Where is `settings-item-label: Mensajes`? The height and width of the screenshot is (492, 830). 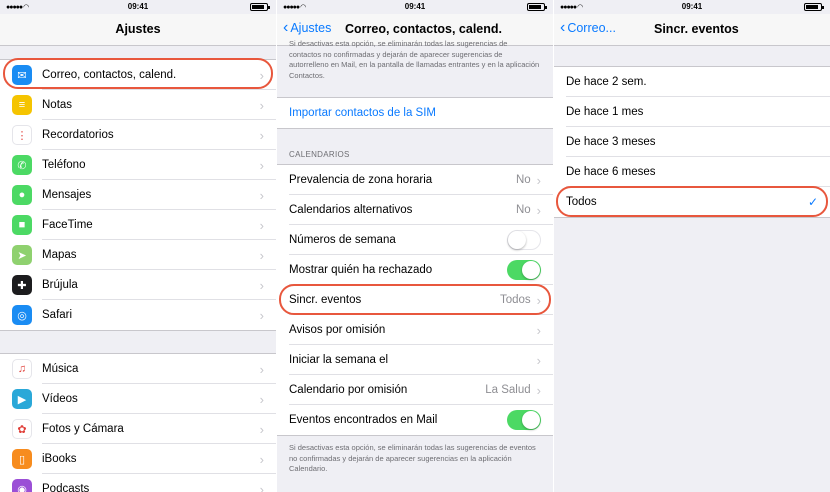
settings-item-label: Mensajes is located at coordinates (67, 195).